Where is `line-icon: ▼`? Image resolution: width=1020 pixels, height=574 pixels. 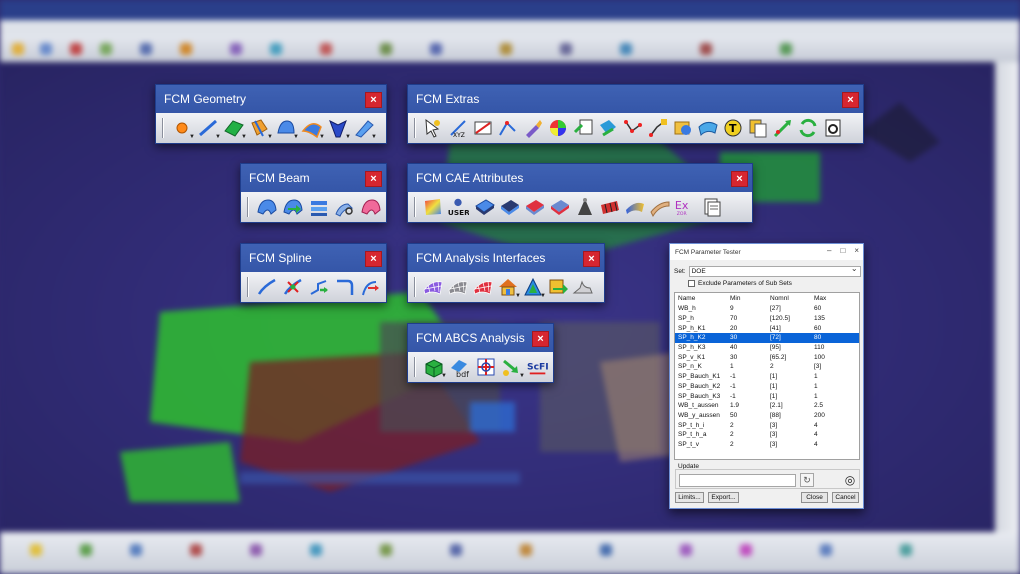 line-icon: ▼ is located at coordinates (209, 128).